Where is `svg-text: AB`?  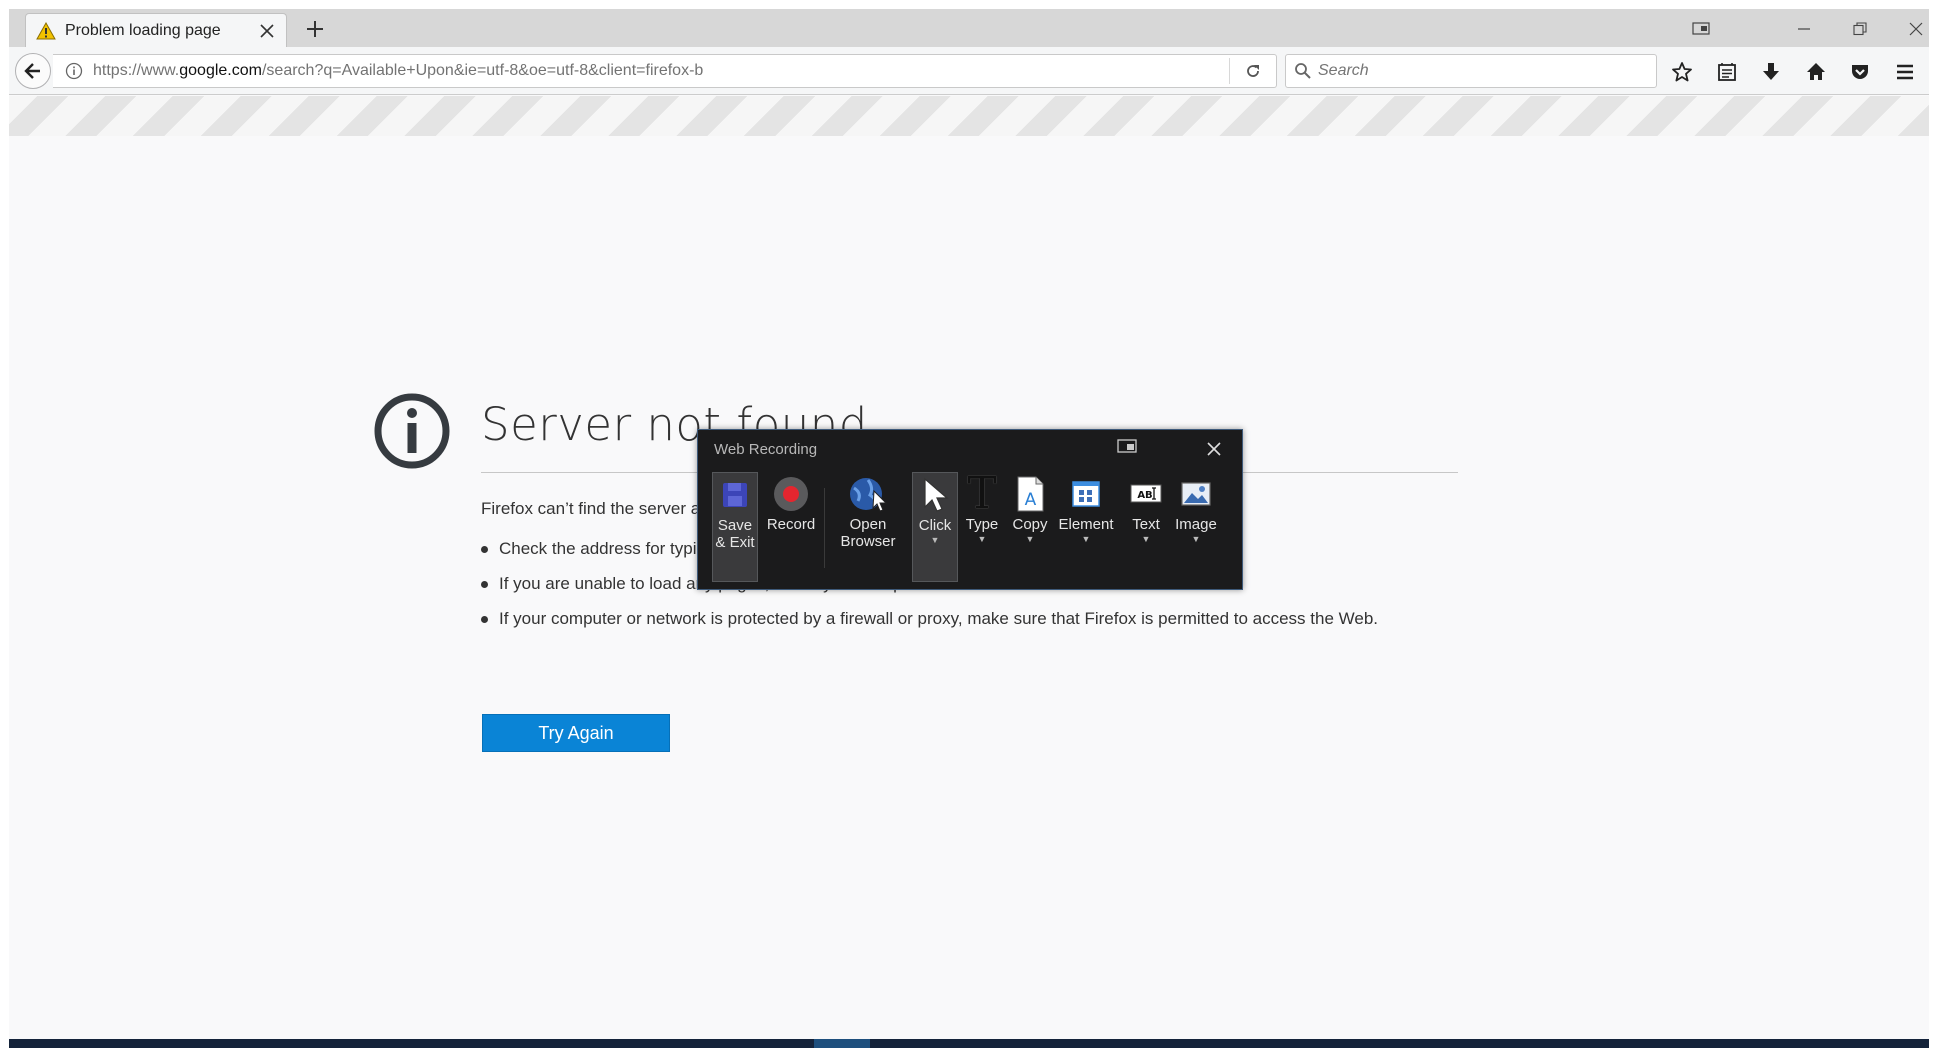 svg-text: AB is located at coordinates (1144, 495).